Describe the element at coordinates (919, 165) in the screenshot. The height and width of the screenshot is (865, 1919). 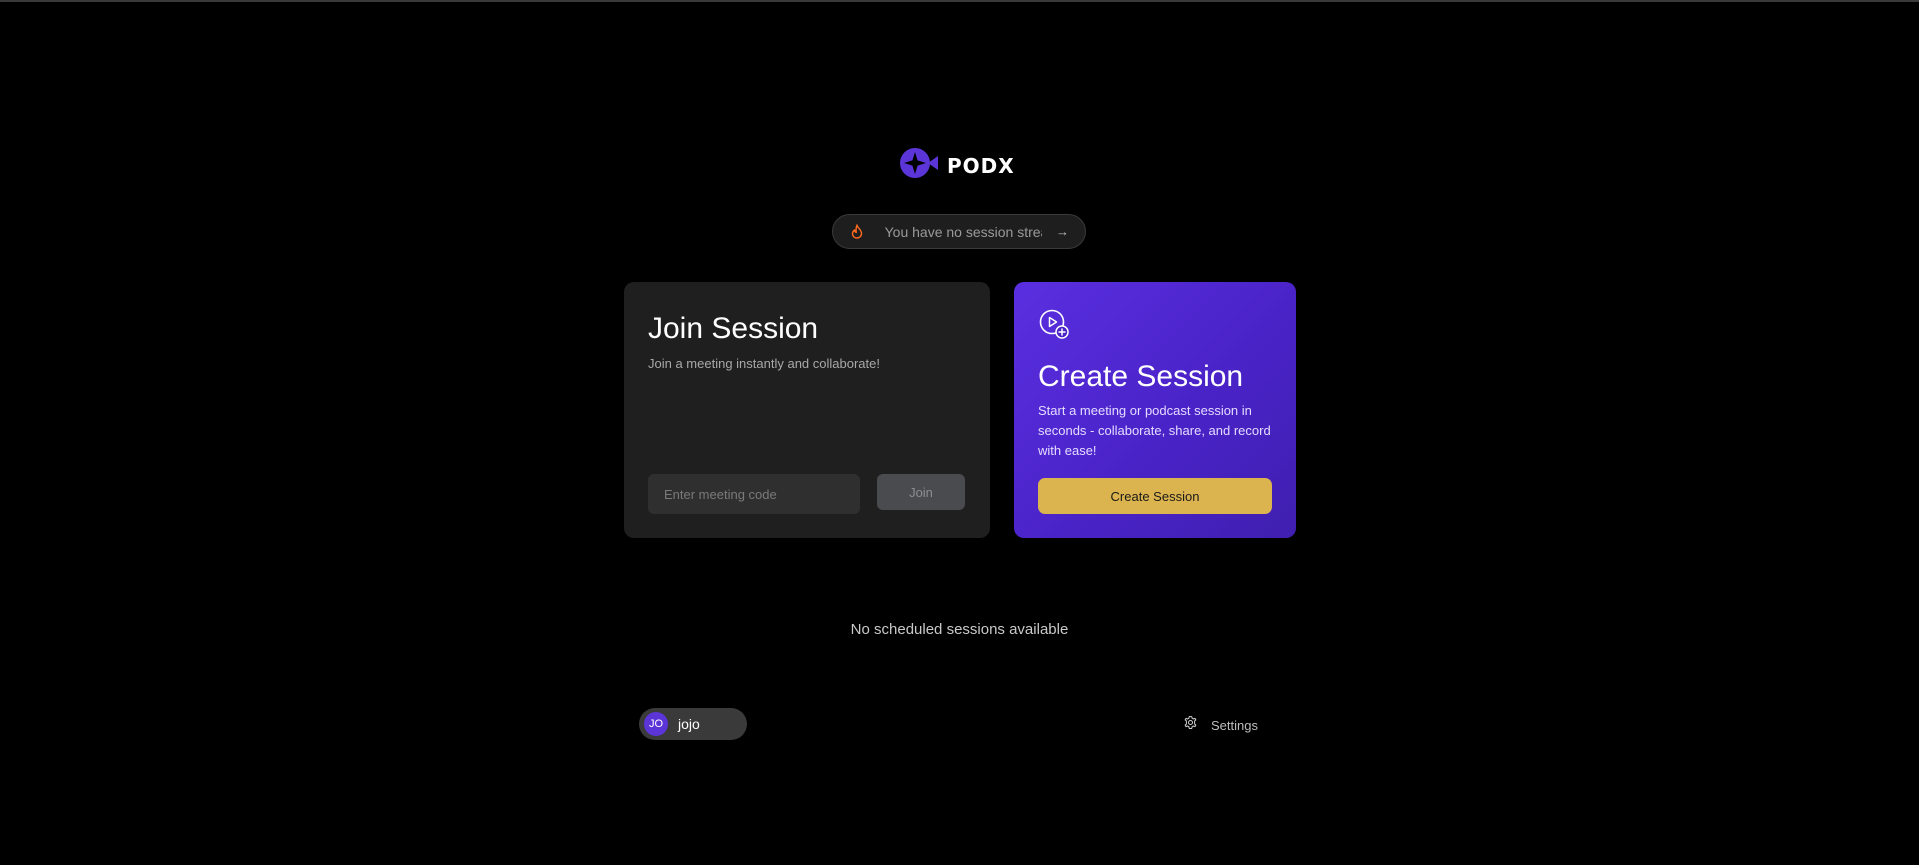
I see `podx-logo-icon` at that location.